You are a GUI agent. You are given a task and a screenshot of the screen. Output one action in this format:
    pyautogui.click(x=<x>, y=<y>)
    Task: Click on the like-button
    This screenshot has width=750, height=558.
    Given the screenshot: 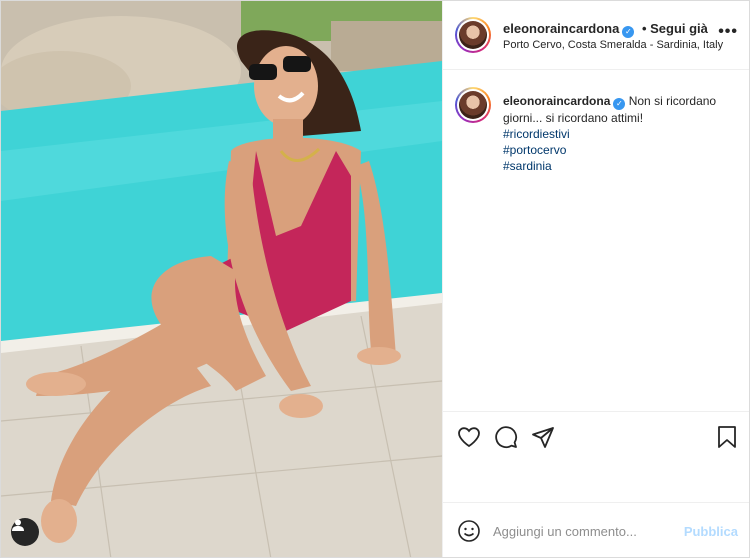 What is the action you would take?
    pyautogui.click(x=469, y=437)
    